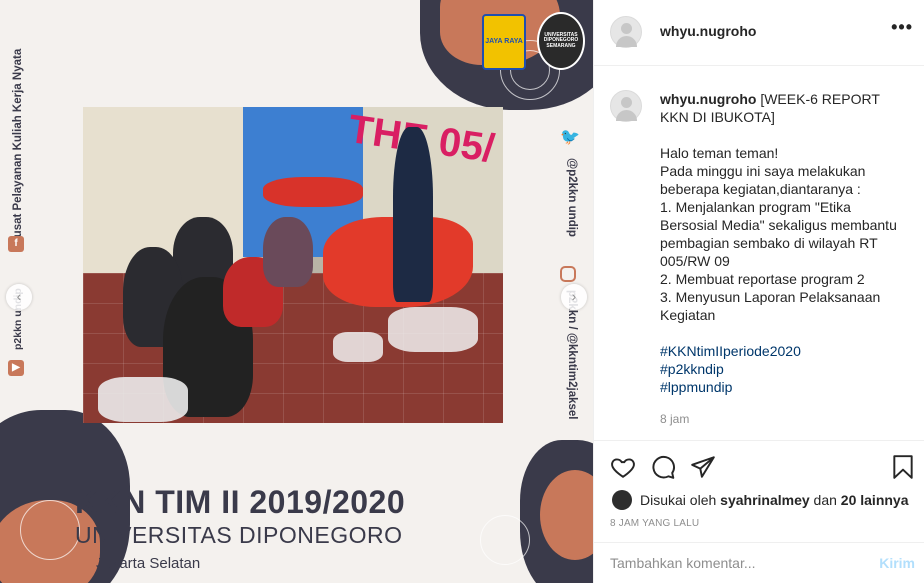 The height and width of the screenshot is (583, 924). Describe the element at coordinates (504, 42) in the screenshot. I see `jakarta-logo: JAYA RAYA` at that location.